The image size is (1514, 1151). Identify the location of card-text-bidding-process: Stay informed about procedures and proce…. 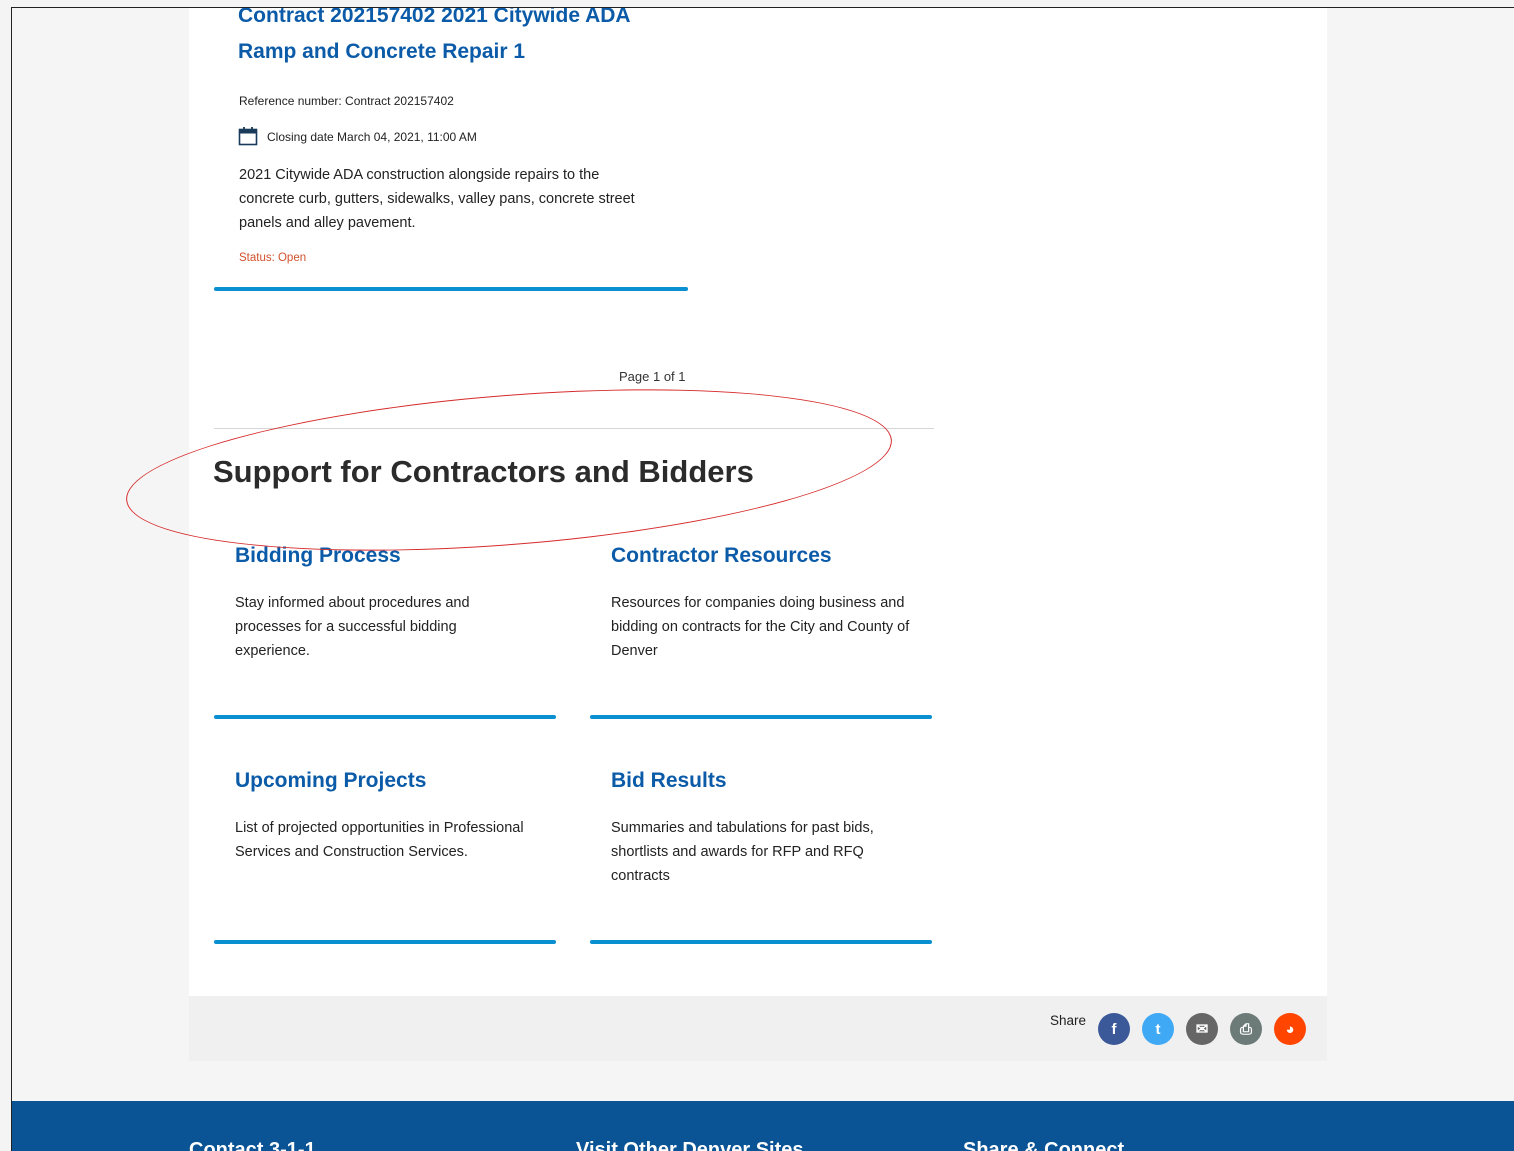
(352, 627).